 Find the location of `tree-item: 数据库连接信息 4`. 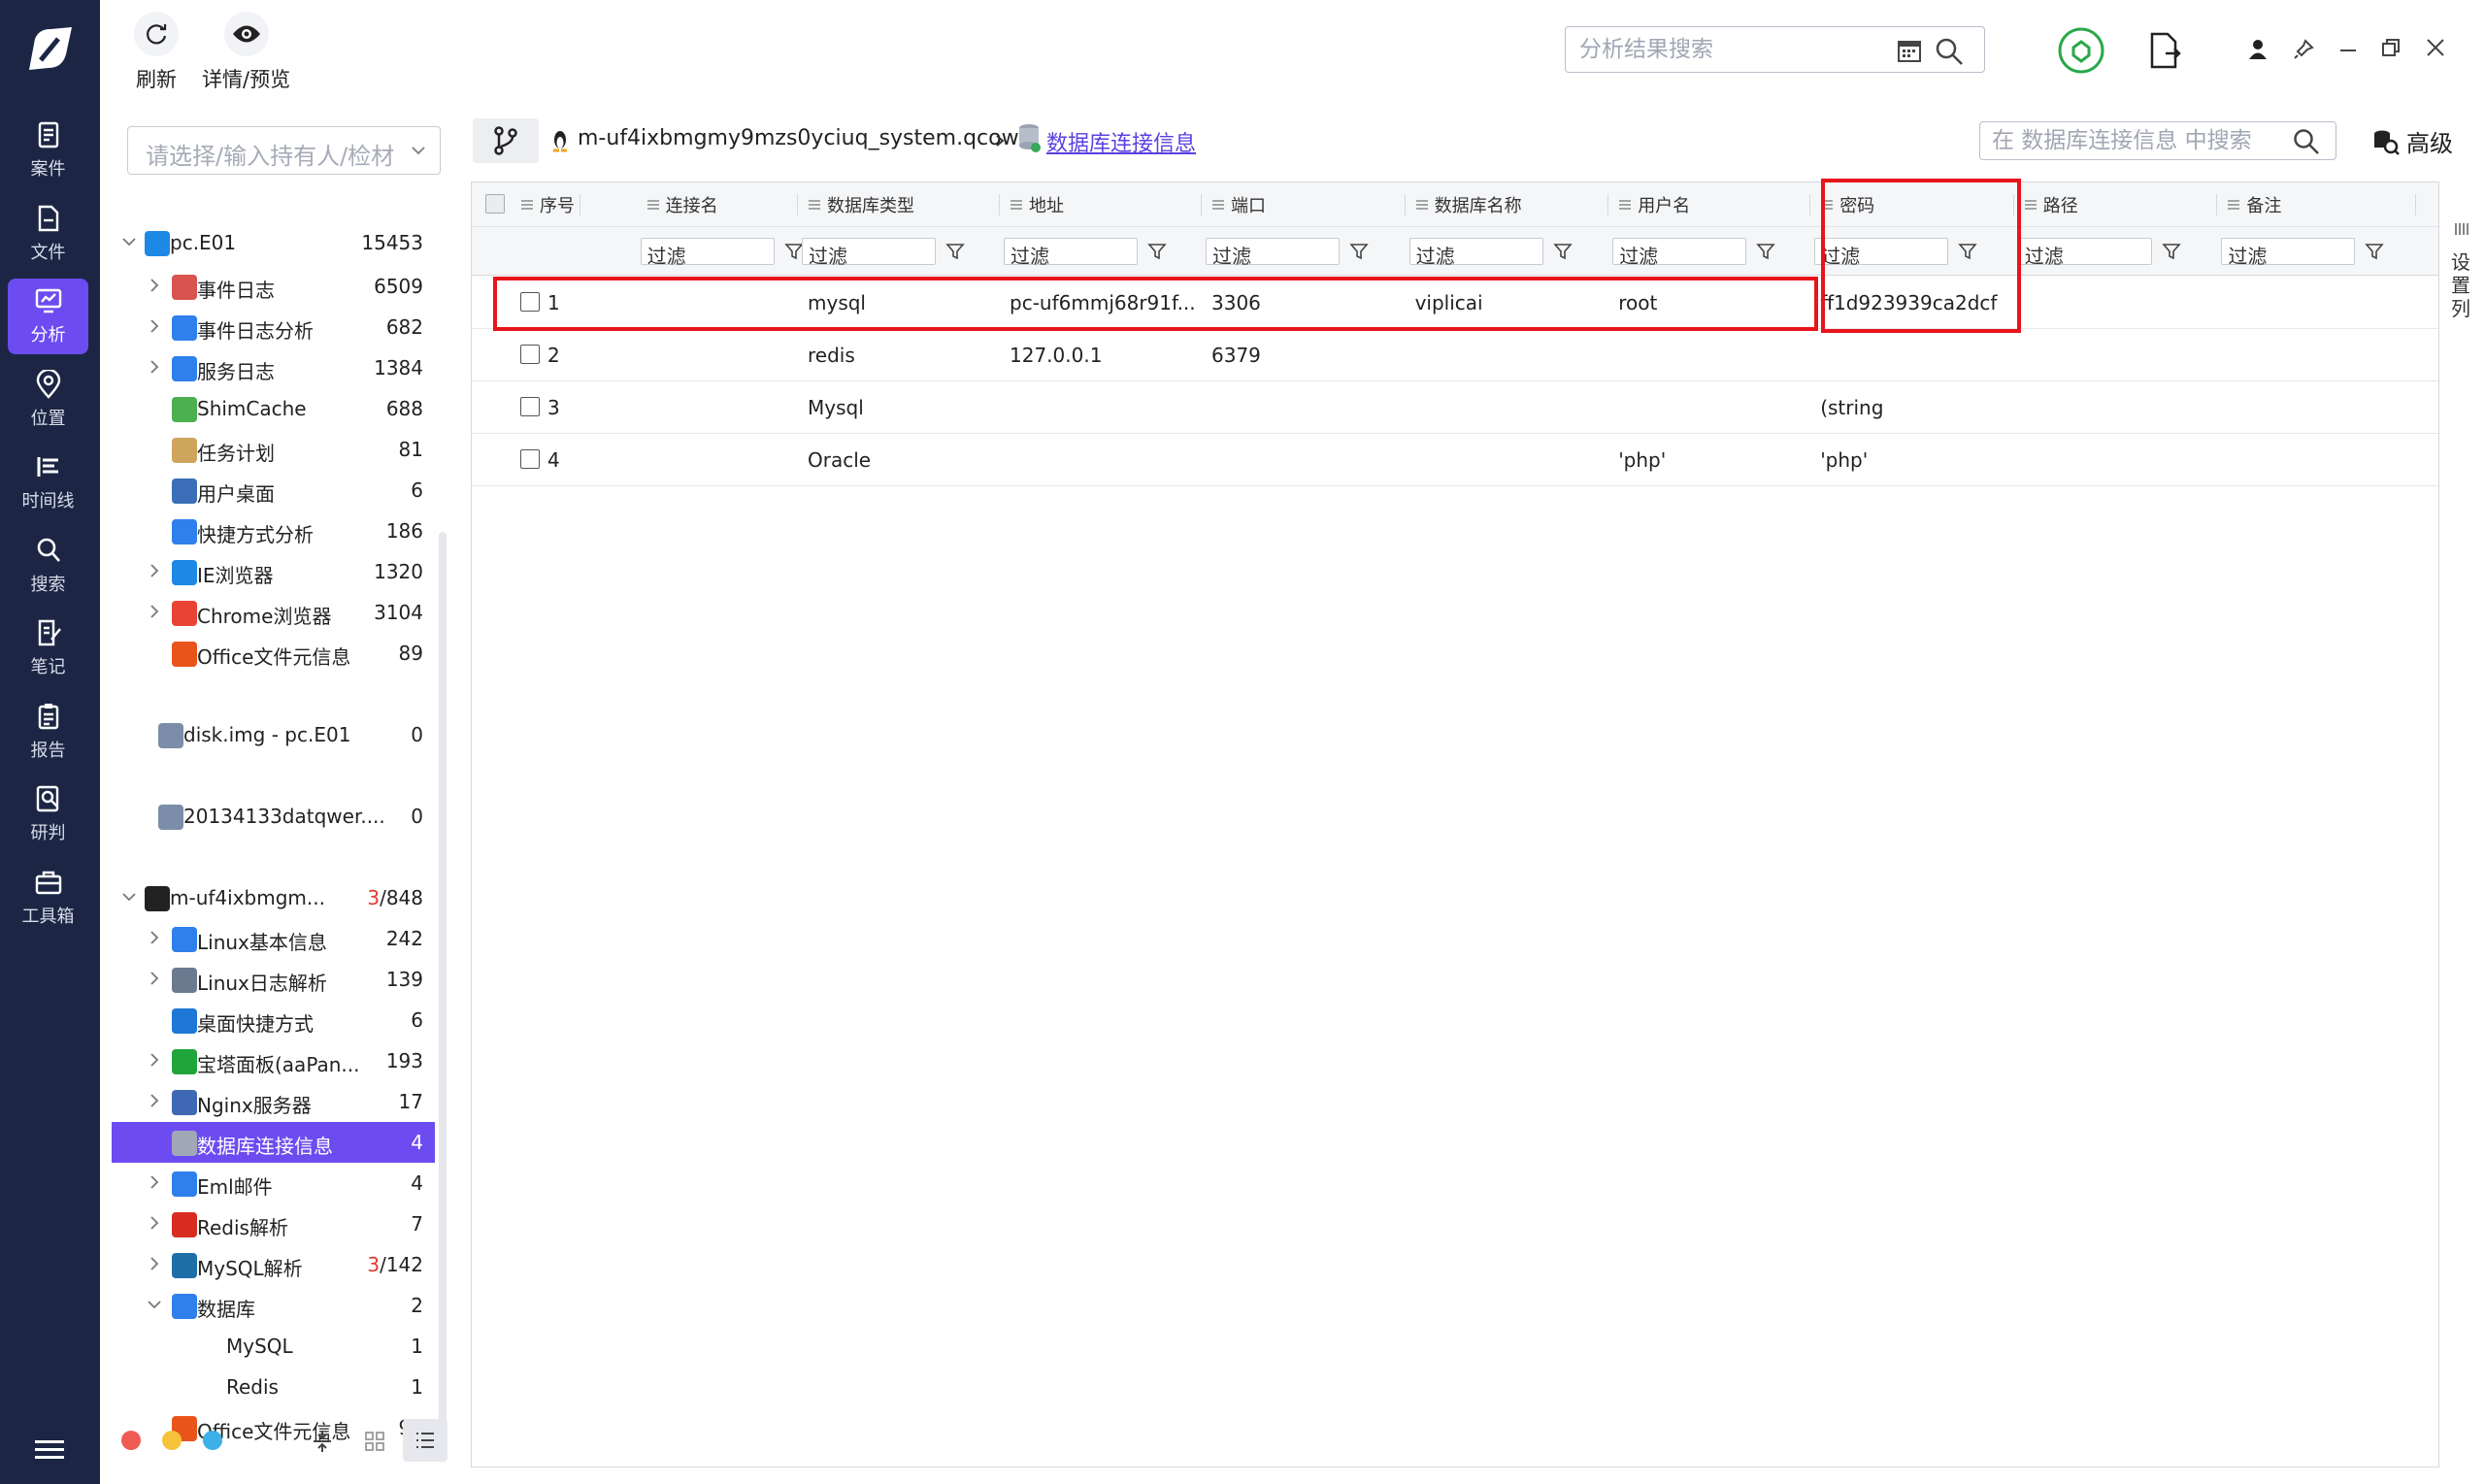

tree-item: 数据库连接信息 4 is located at coordinates (273, 1142).